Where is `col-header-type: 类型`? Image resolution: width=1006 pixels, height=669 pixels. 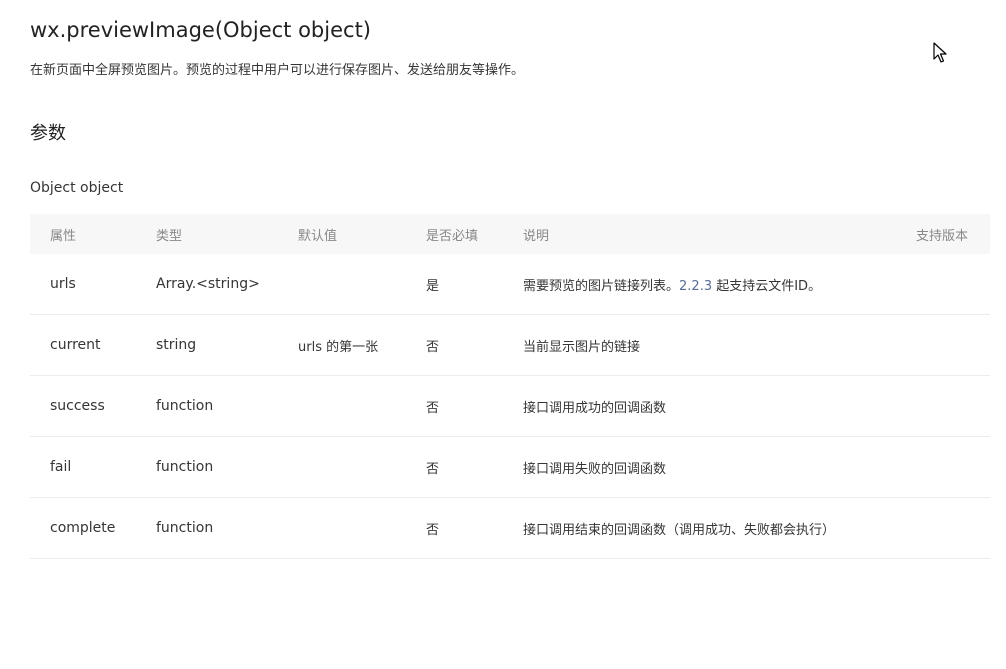
col-header-type: 类型 is located at coordinates (169, 236).